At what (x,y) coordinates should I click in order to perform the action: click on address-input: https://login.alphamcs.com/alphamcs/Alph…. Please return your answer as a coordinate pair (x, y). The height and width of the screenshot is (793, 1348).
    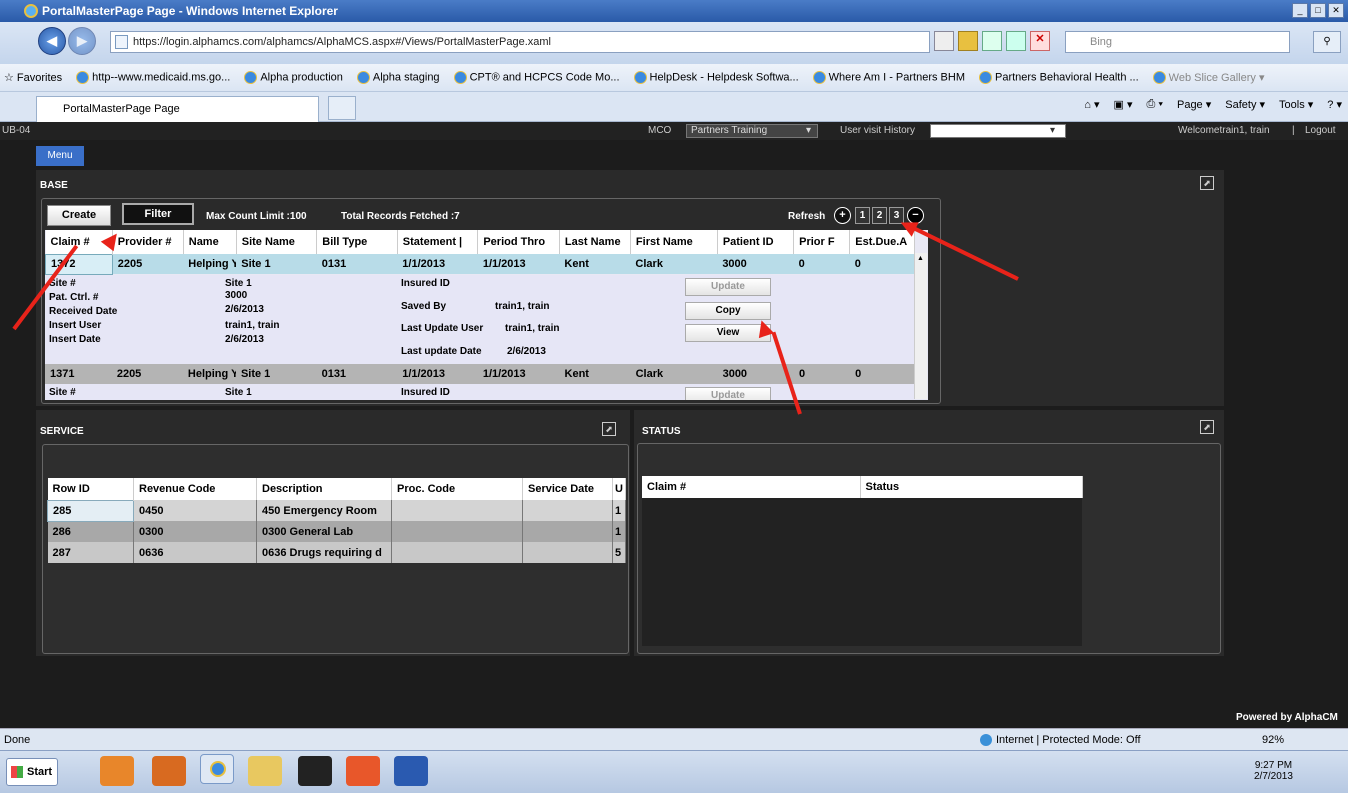
    Looking at the image, I should click on (520, 42).